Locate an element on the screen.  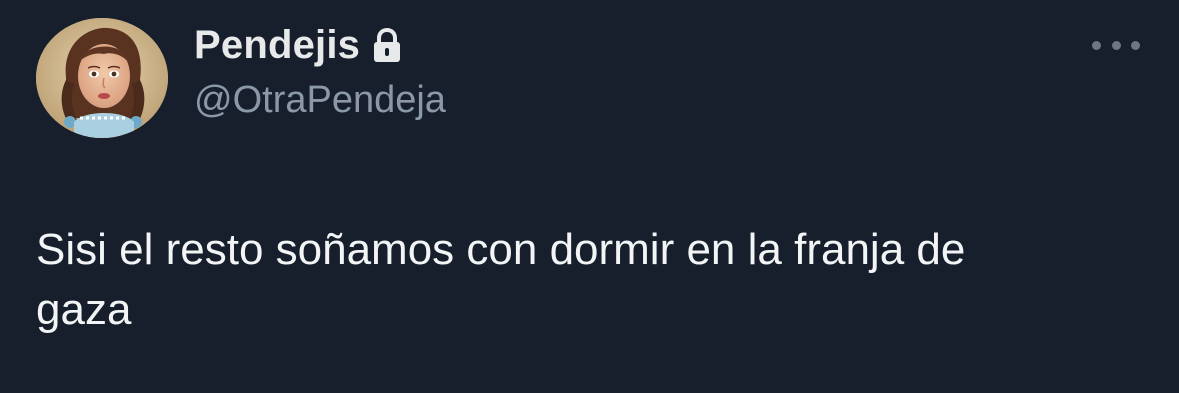
author-handle: @OtraPendeja is located at coordinates (320, 100).